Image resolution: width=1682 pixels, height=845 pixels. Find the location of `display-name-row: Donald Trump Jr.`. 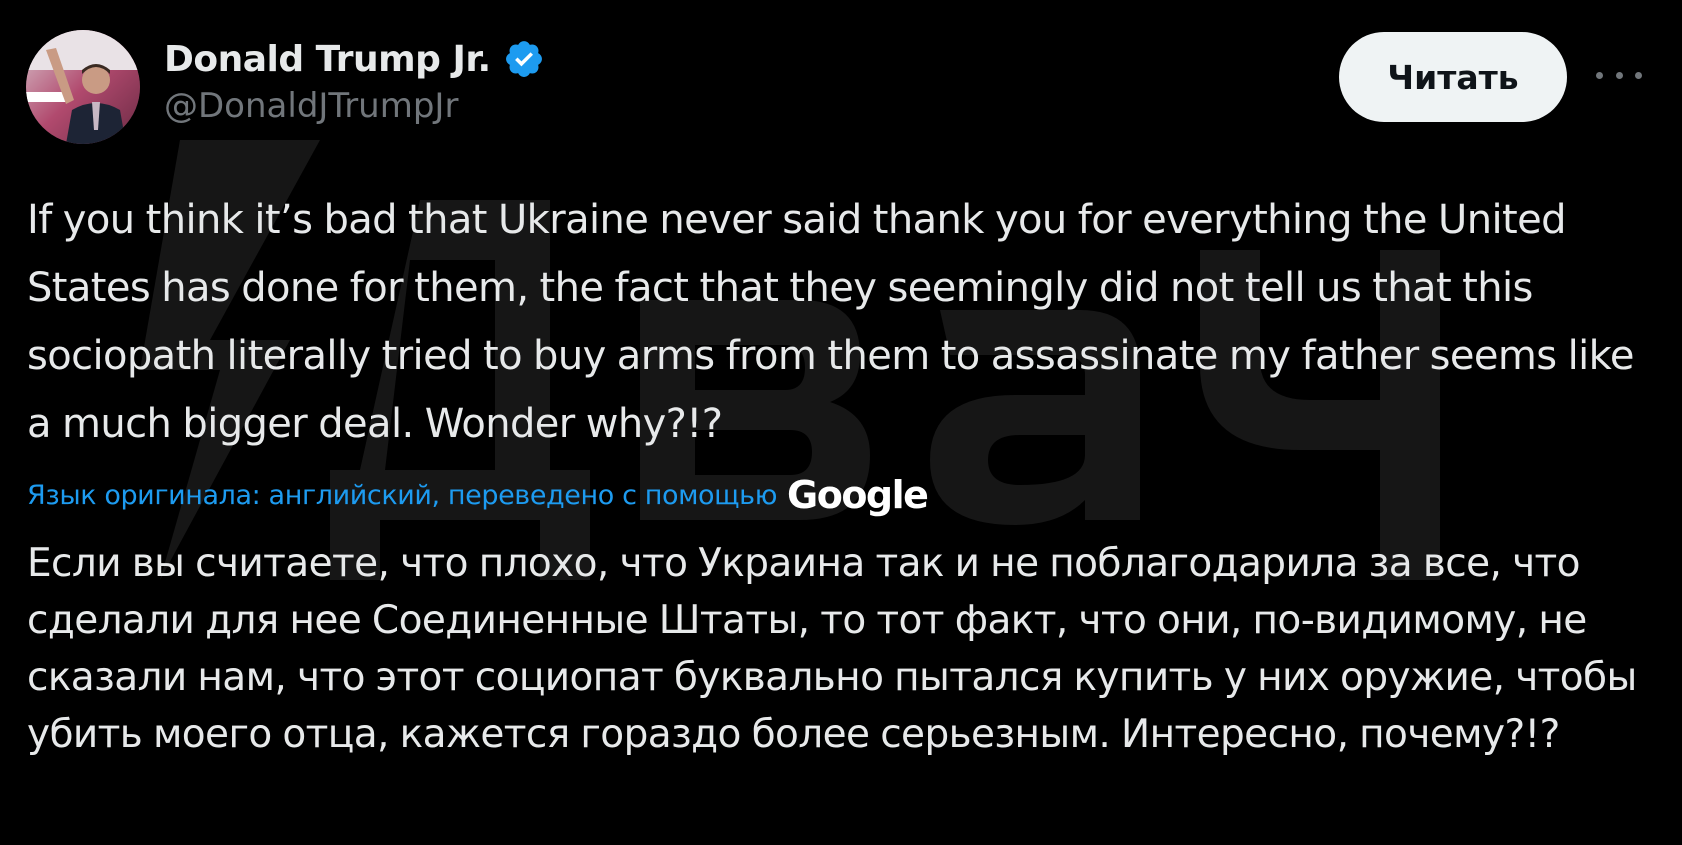

display-name-row: Donald Trump Jr. is located at coordinates (354, 59).